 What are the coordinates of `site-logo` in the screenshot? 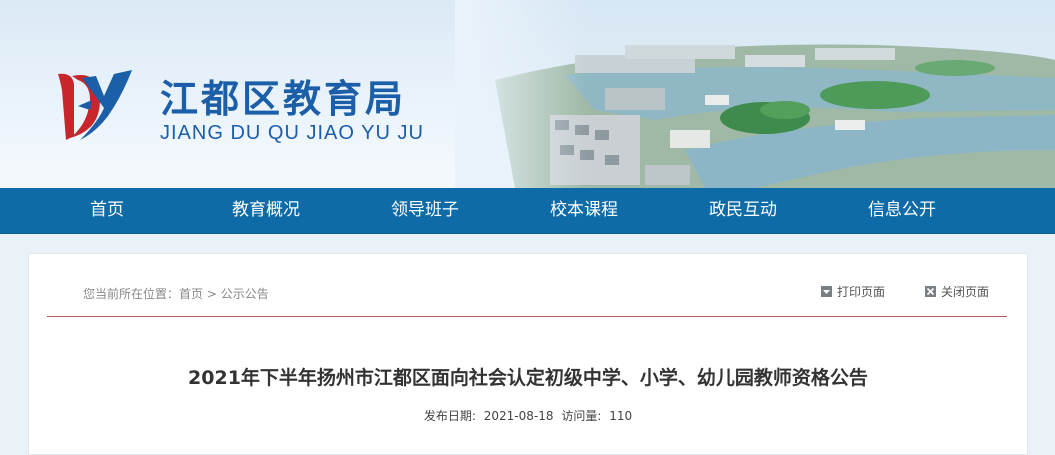 It's located at (94, 104).